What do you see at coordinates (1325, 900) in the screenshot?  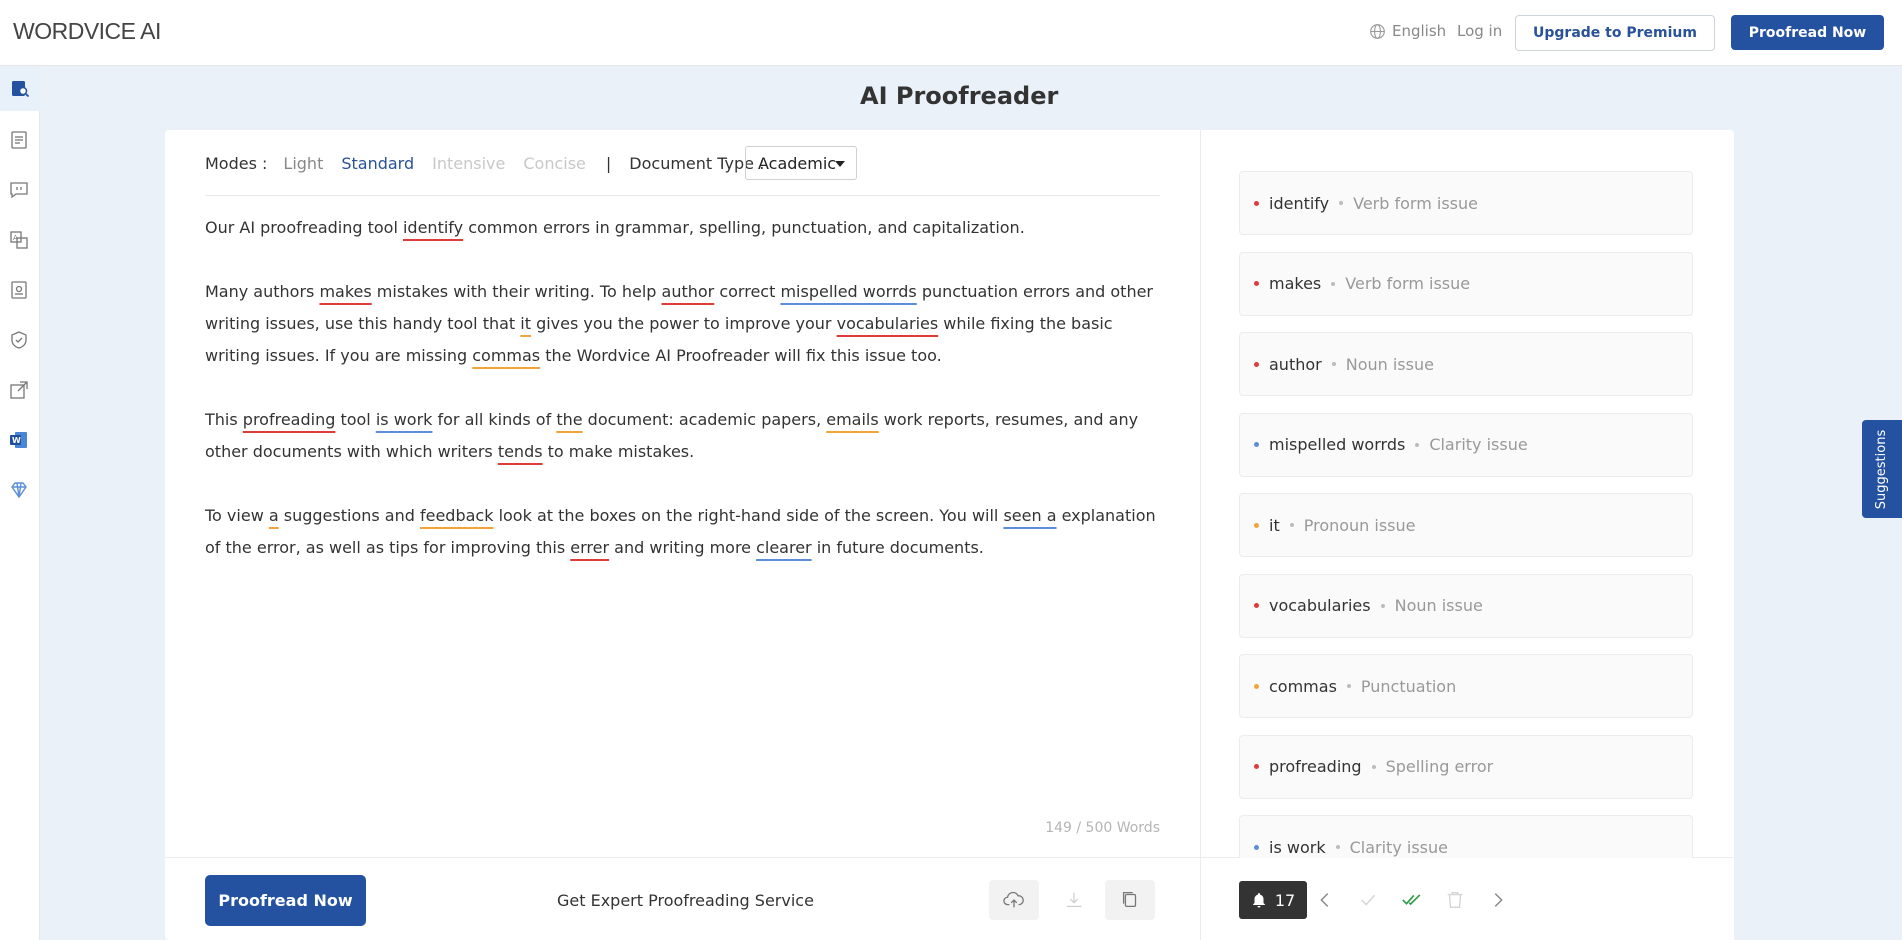 I see `previous-button` at bounding box center [1325, 900].